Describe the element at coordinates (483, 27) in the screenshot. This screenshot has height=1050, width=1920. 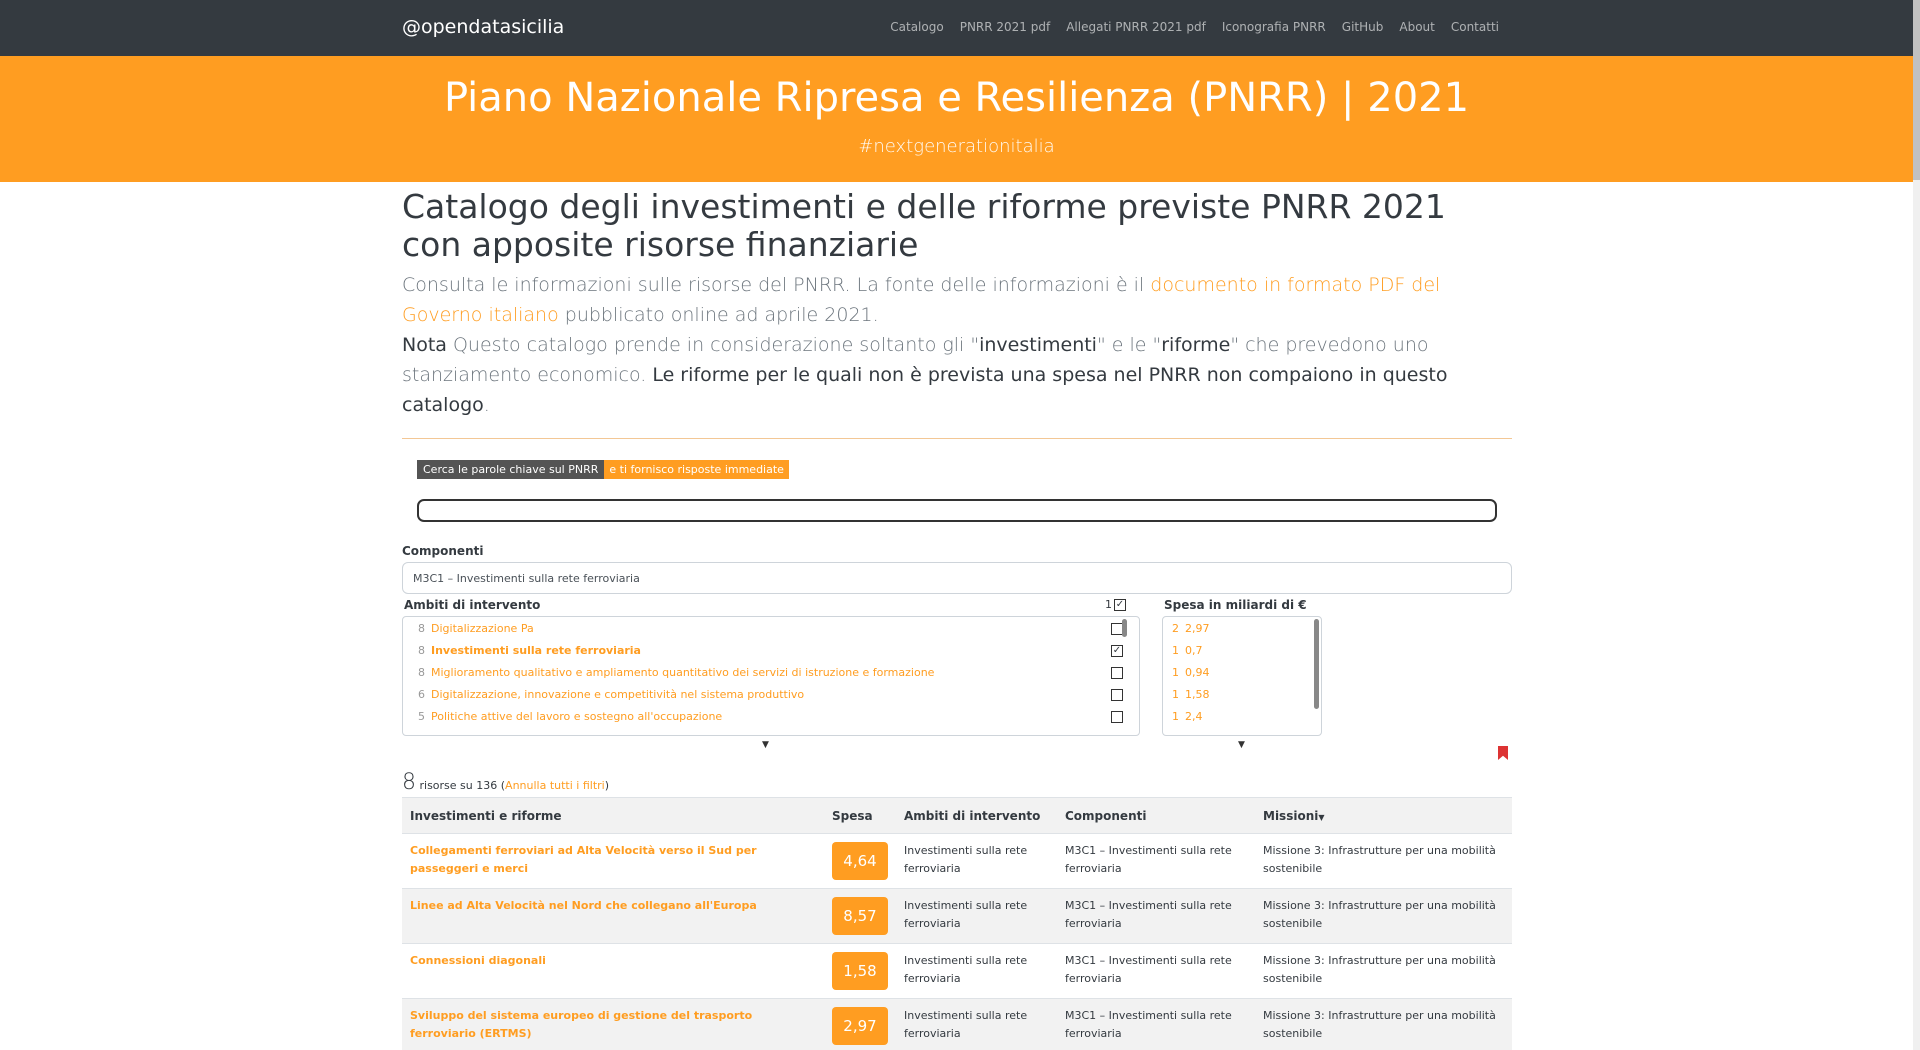
I see `brand-link: @opendatasicilia` at that location.